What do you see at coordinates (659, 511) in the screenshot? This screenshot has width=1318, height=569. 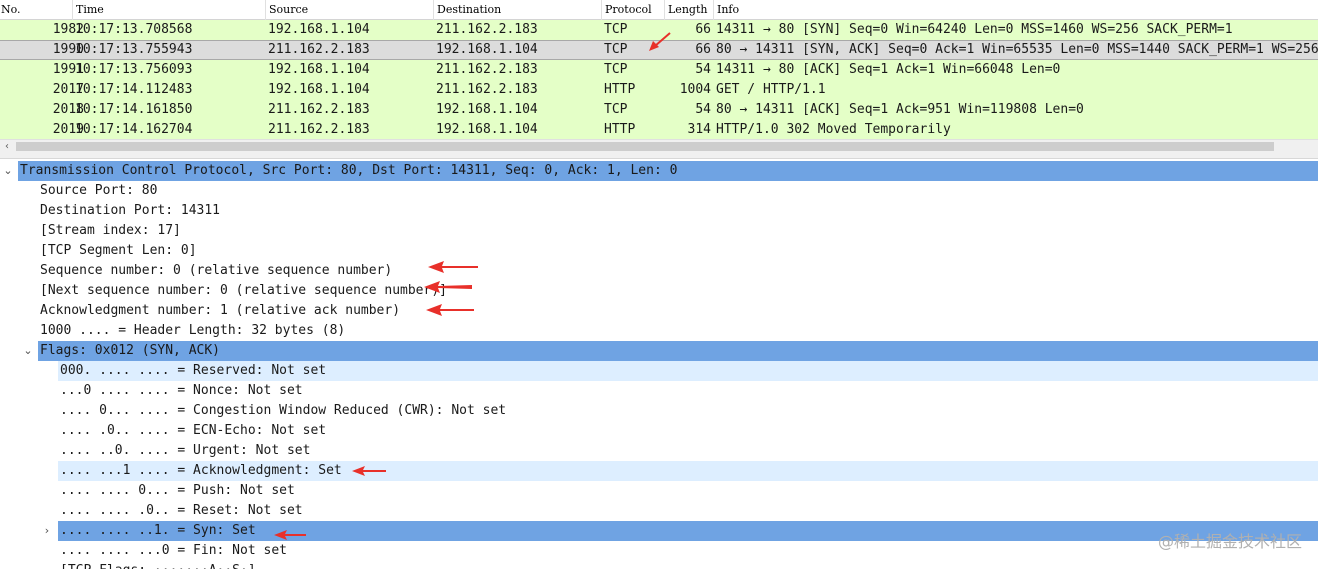 I see `tree-item-flag-reset: .... .... .0.. = Reset: Not set` at bounding box center [659, 511].